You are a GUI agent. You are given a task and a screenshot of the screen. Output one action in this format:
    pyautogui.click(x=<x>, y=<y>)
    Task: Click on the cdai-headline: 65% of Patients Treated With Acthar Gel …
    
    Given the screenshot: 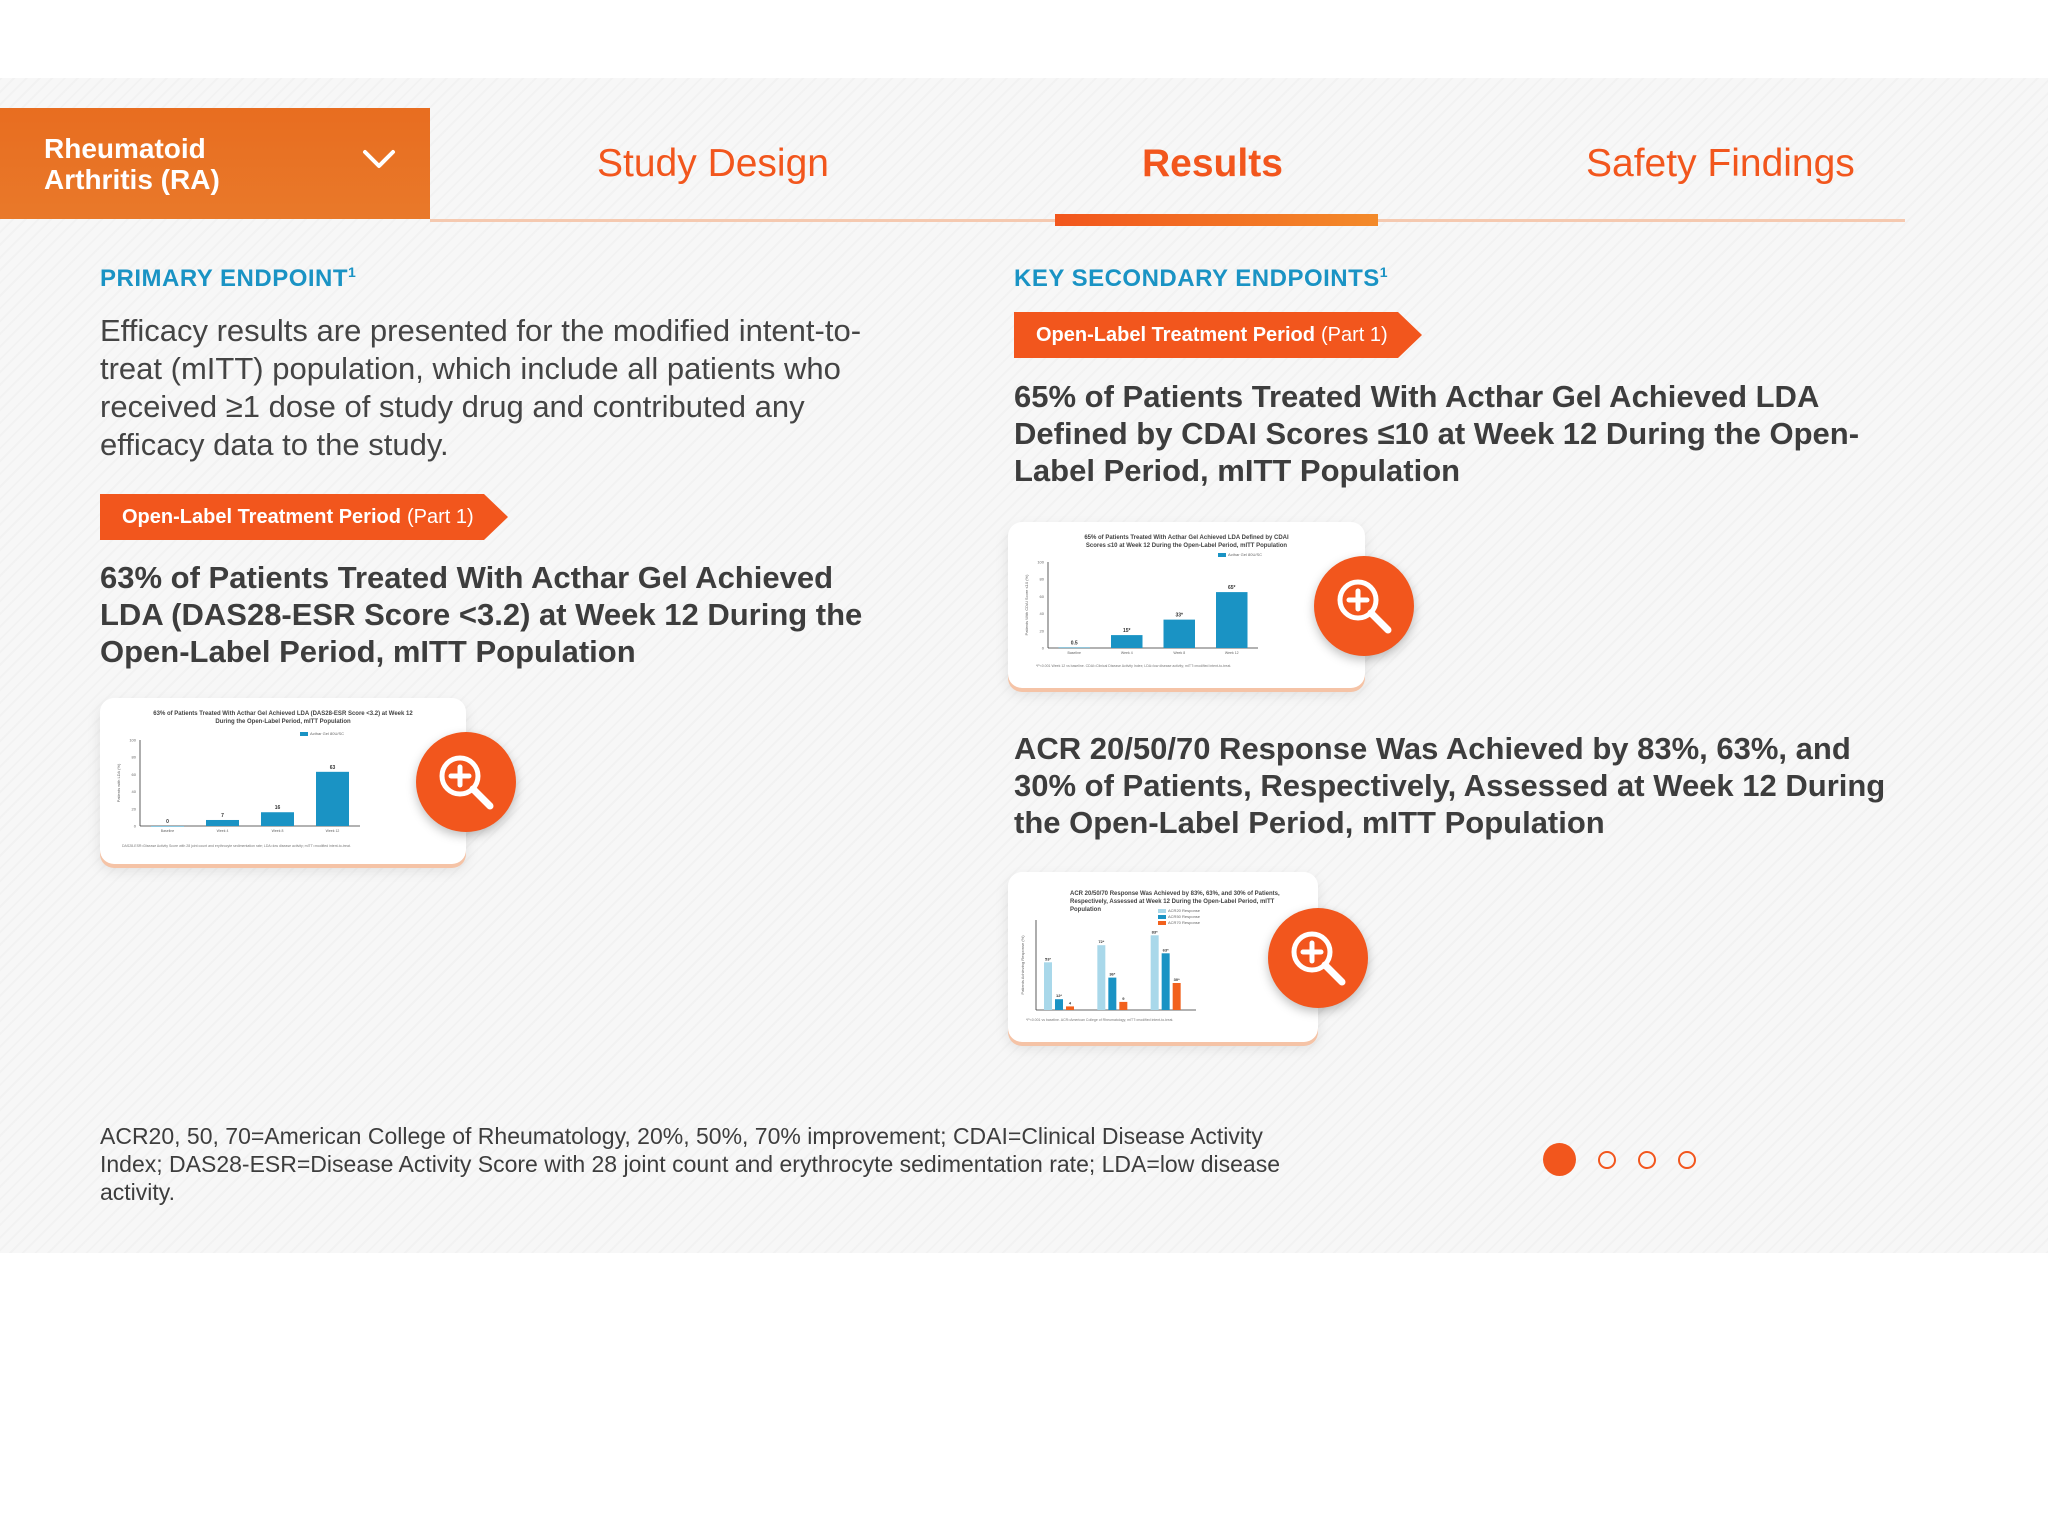 What is the action you would take?
    pyautogui.click(x=1437, y=433)
    